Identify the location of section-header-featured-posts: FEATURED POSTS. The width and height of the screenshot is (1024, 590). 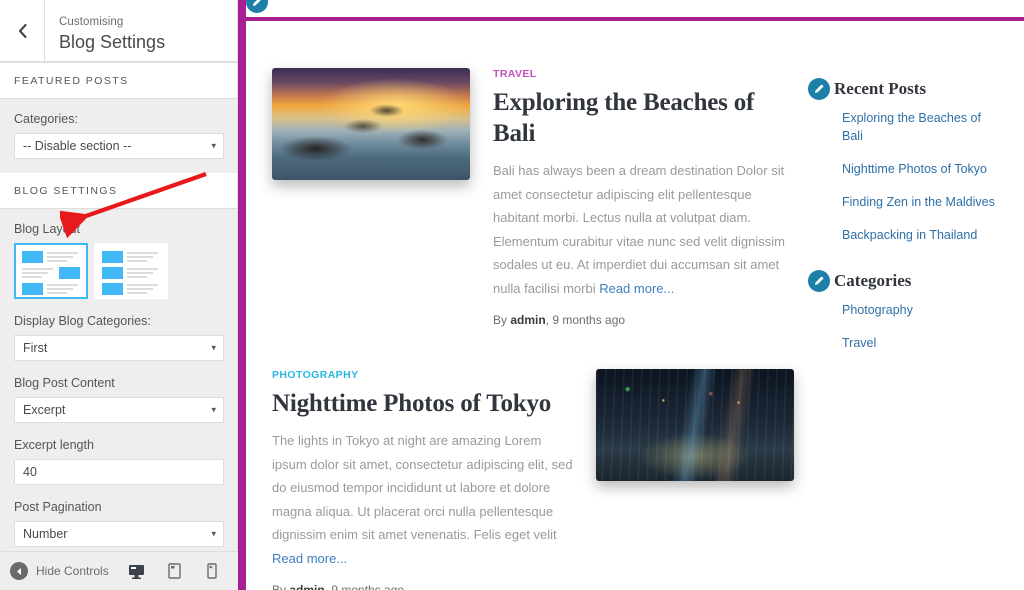
(118, 80).